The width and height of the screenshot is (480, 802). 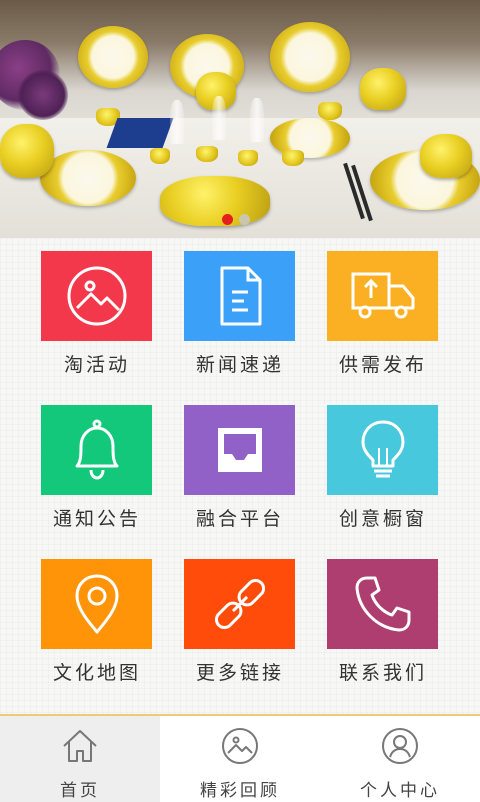 I want to click on tab-highlights: 精彩回顾, so click(x=240, y=759).